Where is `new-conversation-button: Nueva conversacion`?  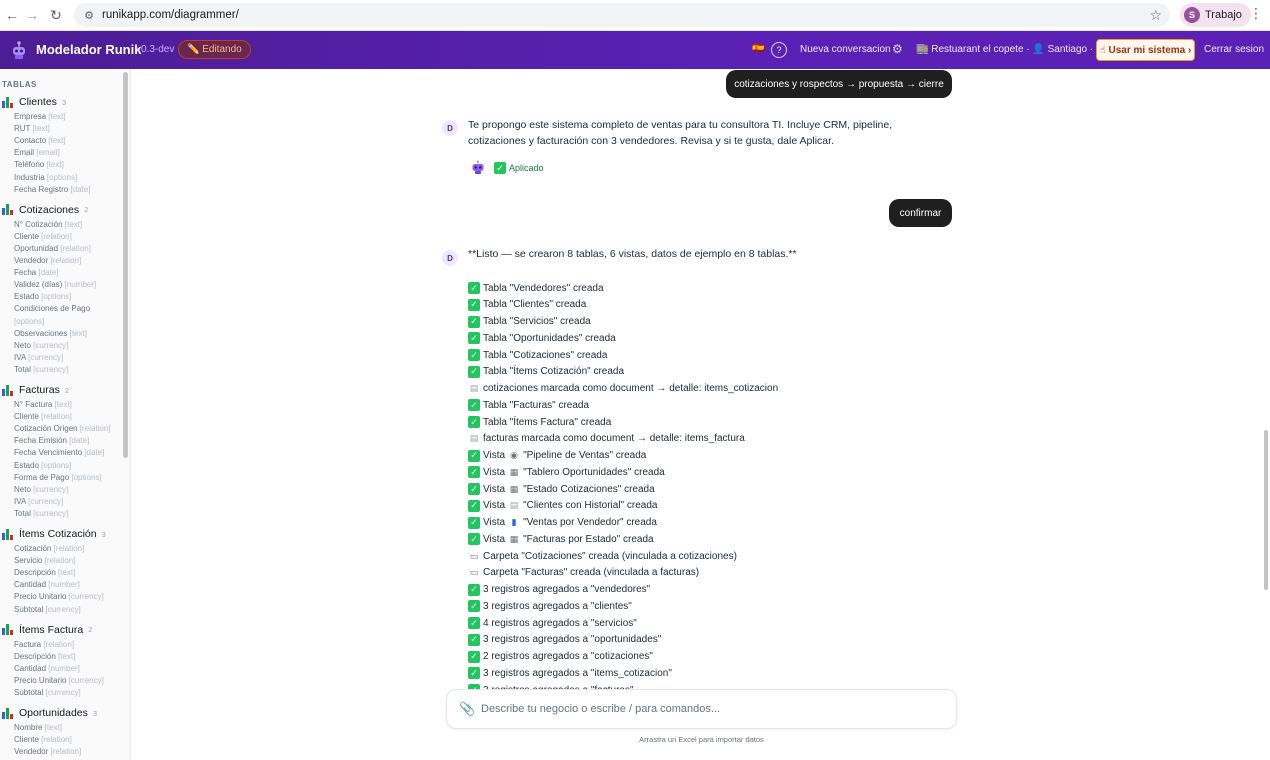
new-conversation-button: Nueva conversacion is located at coordinates (845, 49).